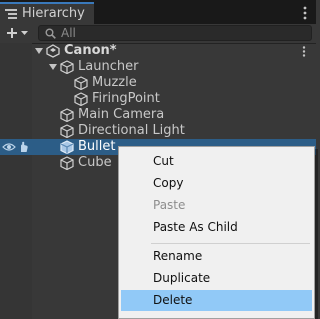  What do you see at coordinates (53, 51) in the screenshot?
I see `unity-scene-icon` at bounding box center [53, 51].